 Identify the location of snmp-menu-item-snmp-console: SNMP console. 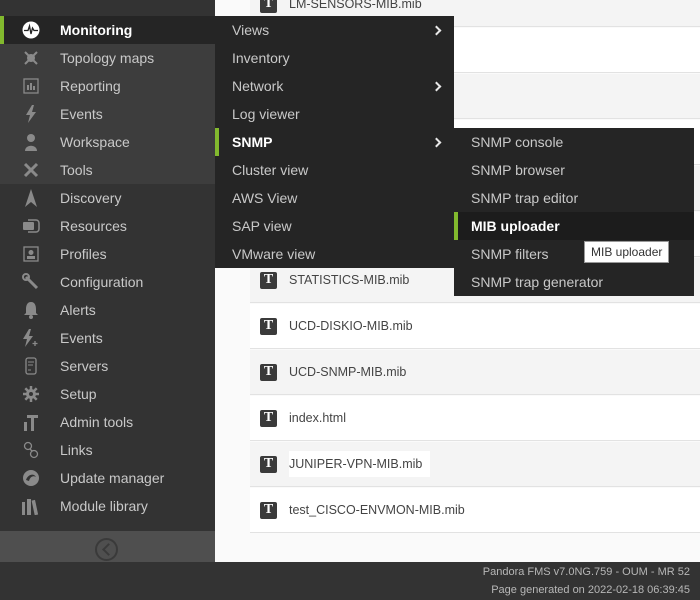
(574, 142).